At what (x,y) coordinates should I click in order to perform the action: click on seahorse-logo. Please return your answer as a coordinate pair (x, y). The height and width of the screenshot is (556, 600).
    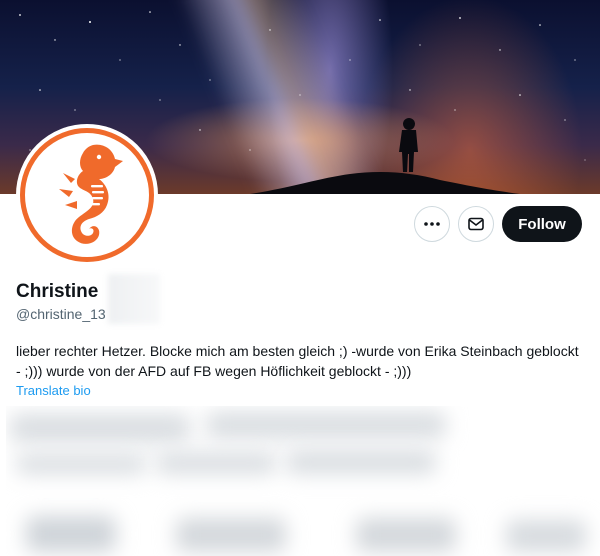
    Looking at the image, I should click on (87, 195).